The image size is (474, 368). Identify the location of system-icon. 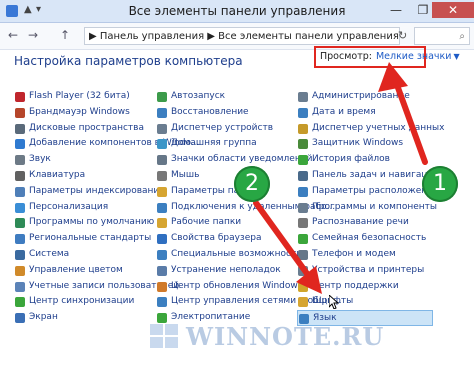
(20, 254).